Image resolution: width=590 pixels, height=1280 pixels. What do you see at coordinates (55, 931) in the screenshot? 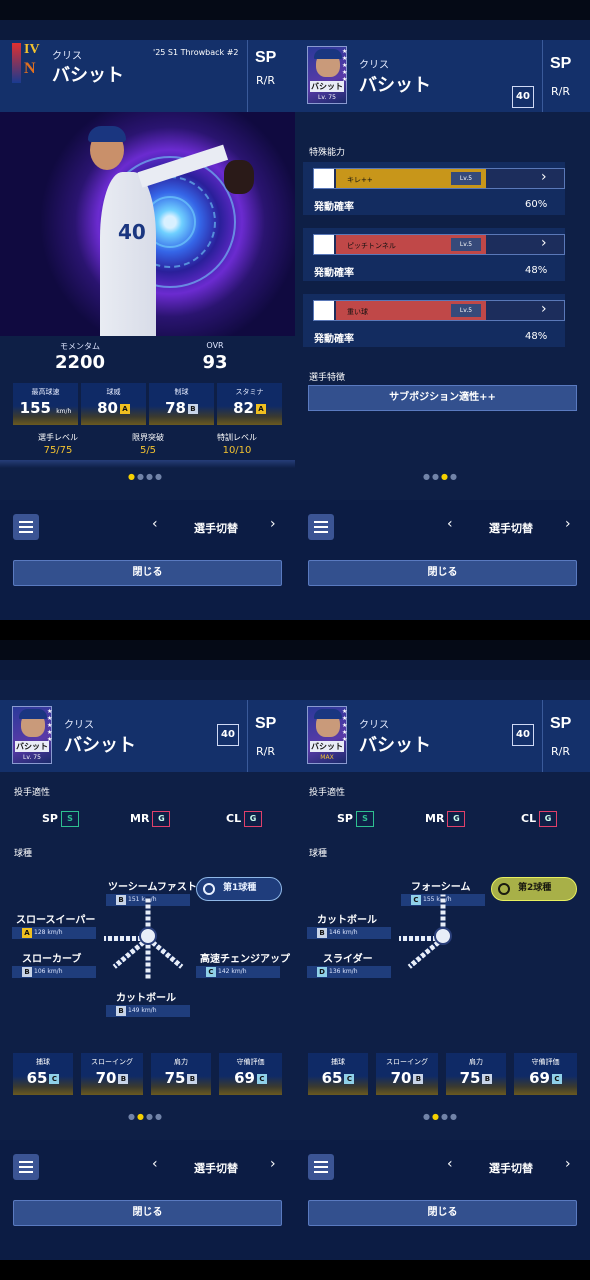
I see `pitch-item: スロースイーパー 128 km/h A` at bounding box center [55, 931].